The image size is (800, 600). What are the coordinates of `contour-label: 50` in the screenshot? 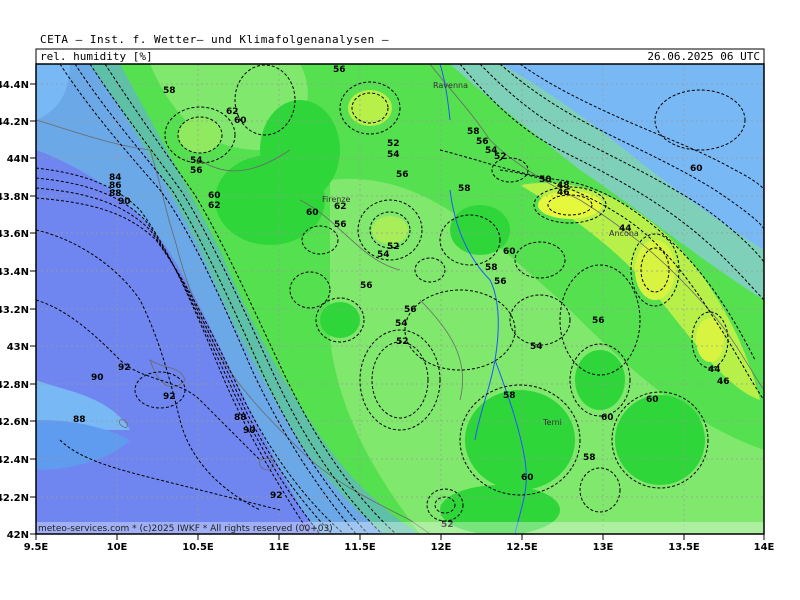 It's located at (545, 180).